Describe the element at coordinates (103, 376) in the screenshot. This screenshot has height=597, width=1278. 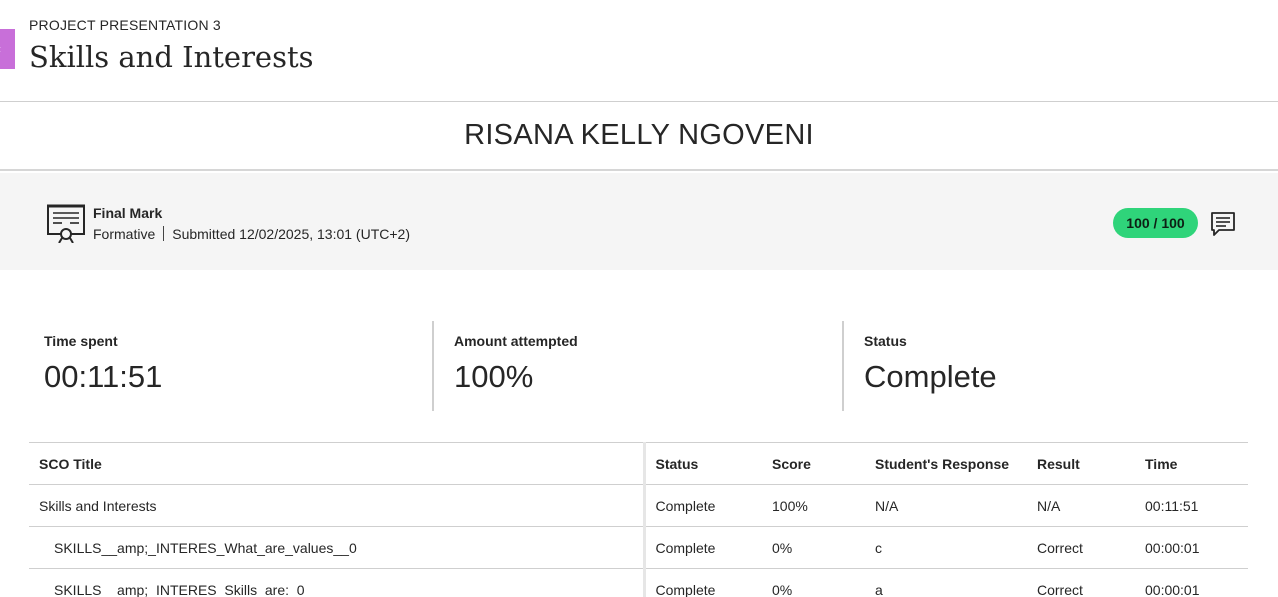
I see `stat-value: 00:11:51` at that location.